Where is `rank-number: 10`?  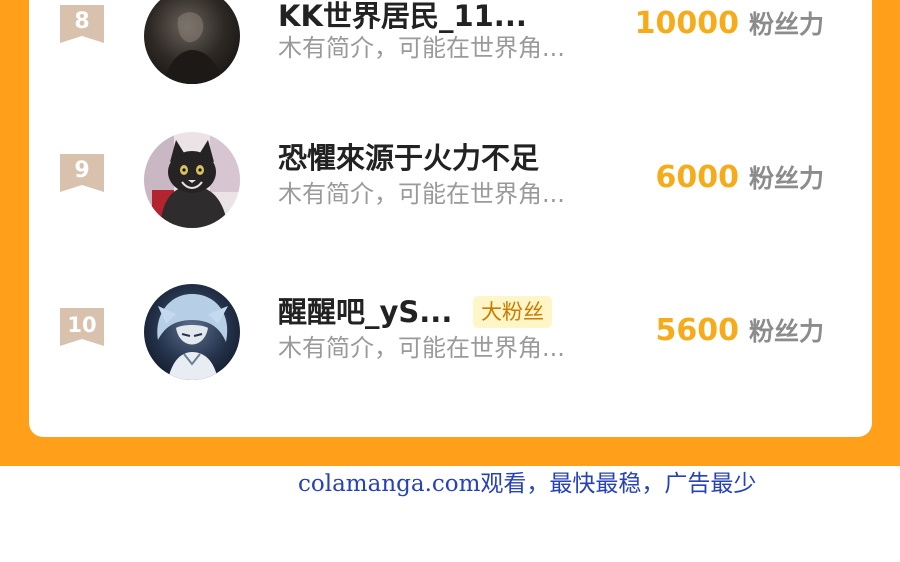
rank-number: 10 is located at coordinates (82, 325).